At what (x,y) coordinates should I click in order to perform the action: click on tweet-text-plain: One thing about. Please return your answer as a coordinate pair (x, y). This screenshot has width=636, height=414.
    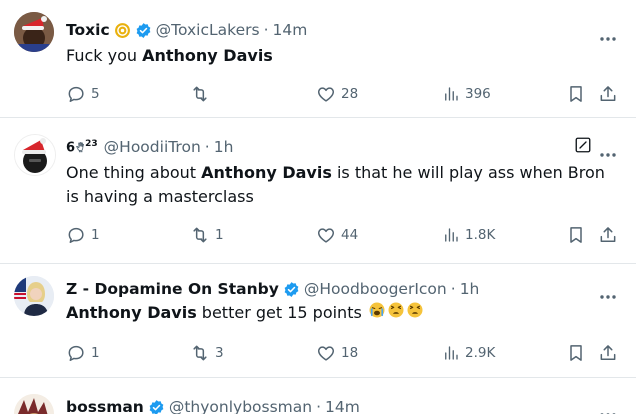
    Looking at the image, I should click on (134, 172).